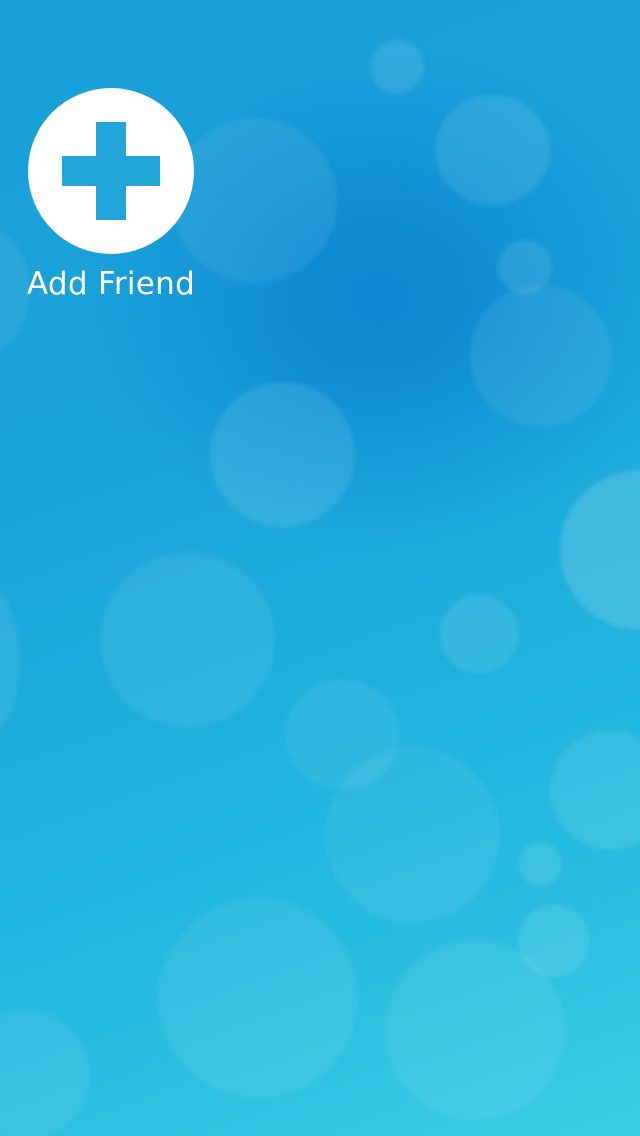  I want to click on add-friend-circle, so click(111, 171).